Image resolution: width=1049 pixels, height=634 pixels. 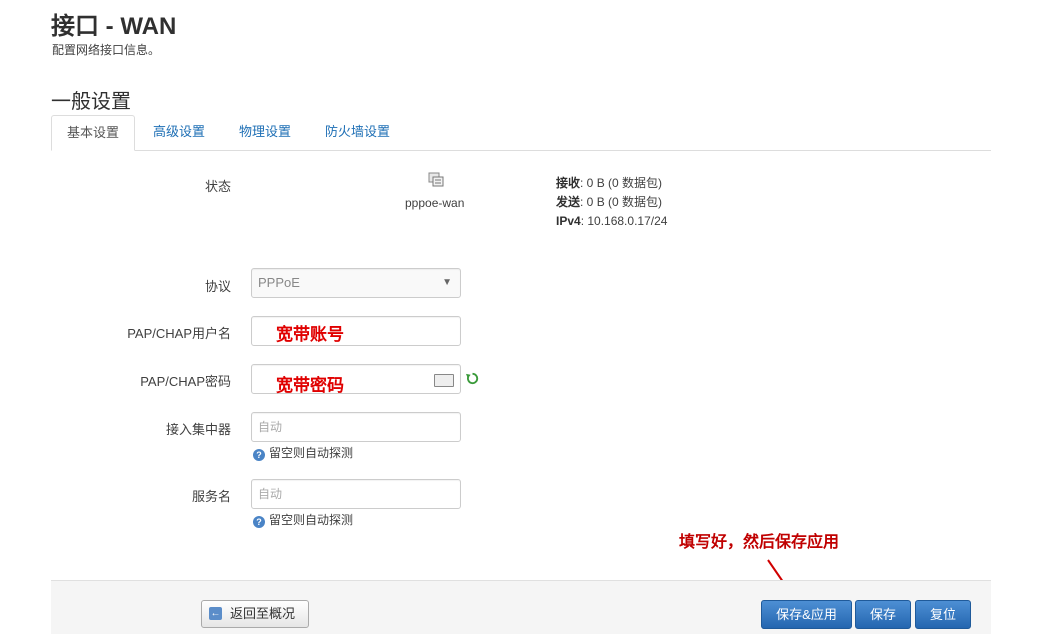 I want to click on ipv4-value: : 10.168.0.17/24, so click(x=624, y=221).